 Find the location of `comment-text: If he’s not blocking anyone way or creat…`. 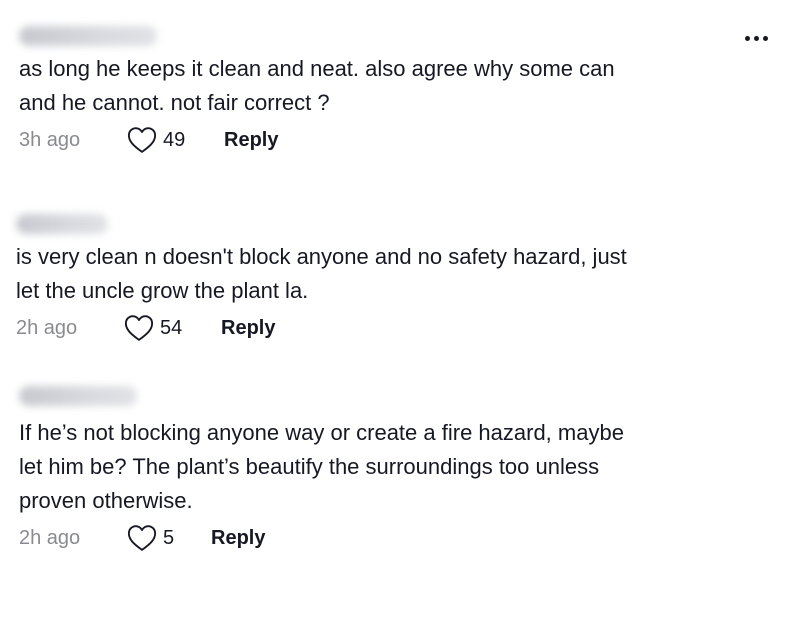

comment-text: If he’s not blocking anyone way or creat… is located at coordinates (369, 467).